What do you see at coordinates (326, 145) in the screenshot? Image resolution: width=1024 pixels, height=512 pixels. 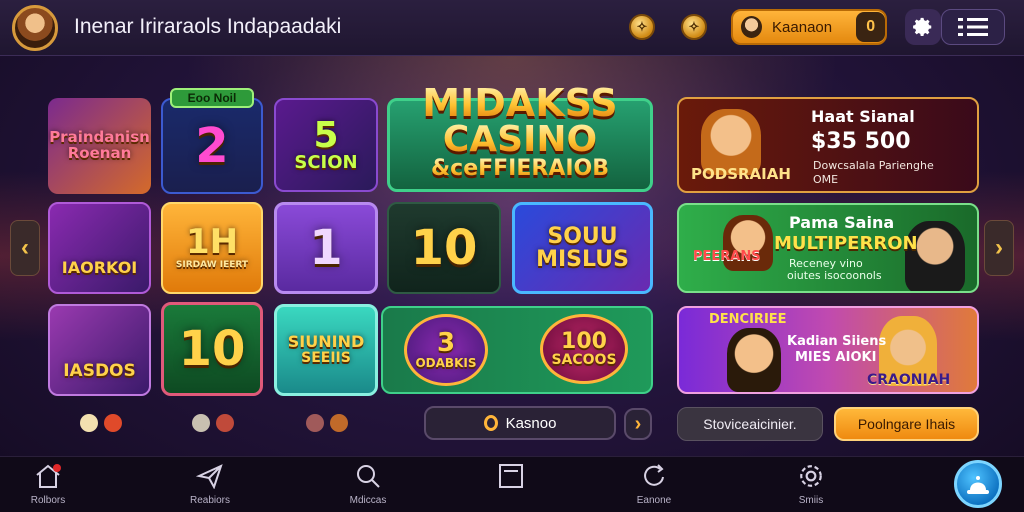 I see `game-tile-3: 5 SCION` at bounding box center [326, 145].